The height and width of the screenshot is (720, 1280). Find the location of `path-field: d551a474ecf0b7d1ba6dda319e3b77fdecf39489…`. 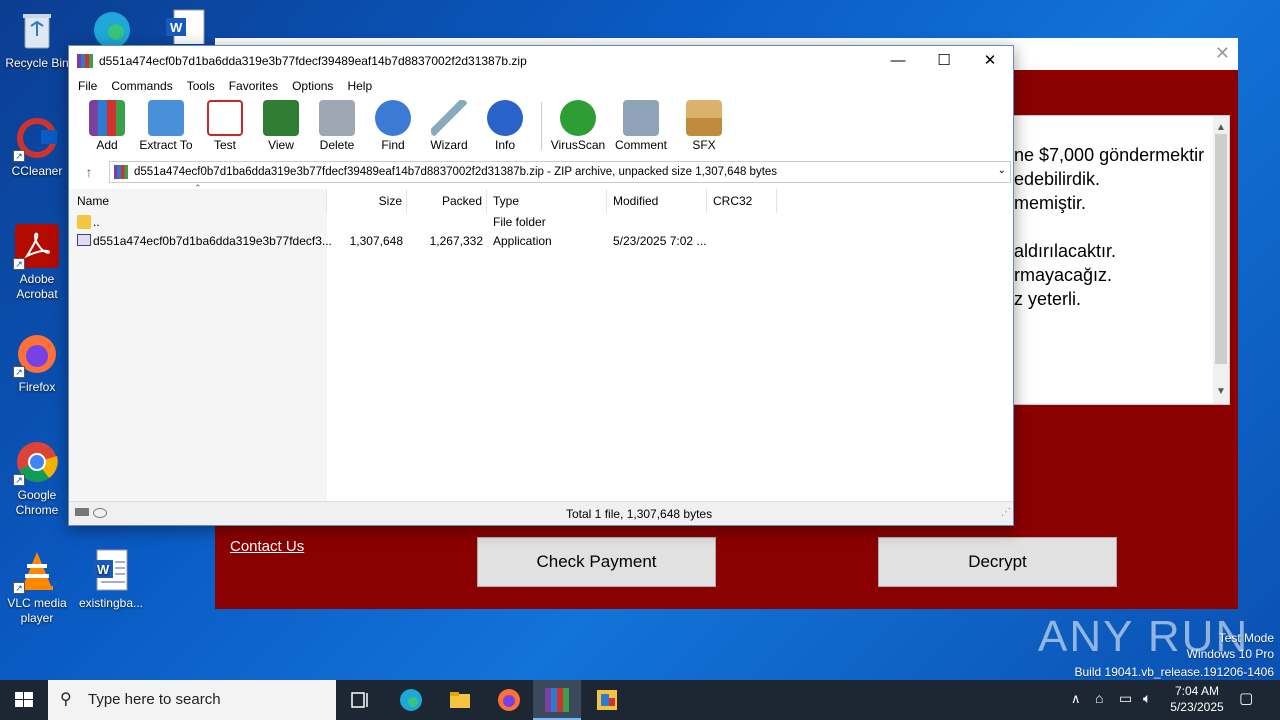

path-field: d551a474ecf0b7d1ba6dda319e3b77fdecf39489… is located at coordinates (560, 172).